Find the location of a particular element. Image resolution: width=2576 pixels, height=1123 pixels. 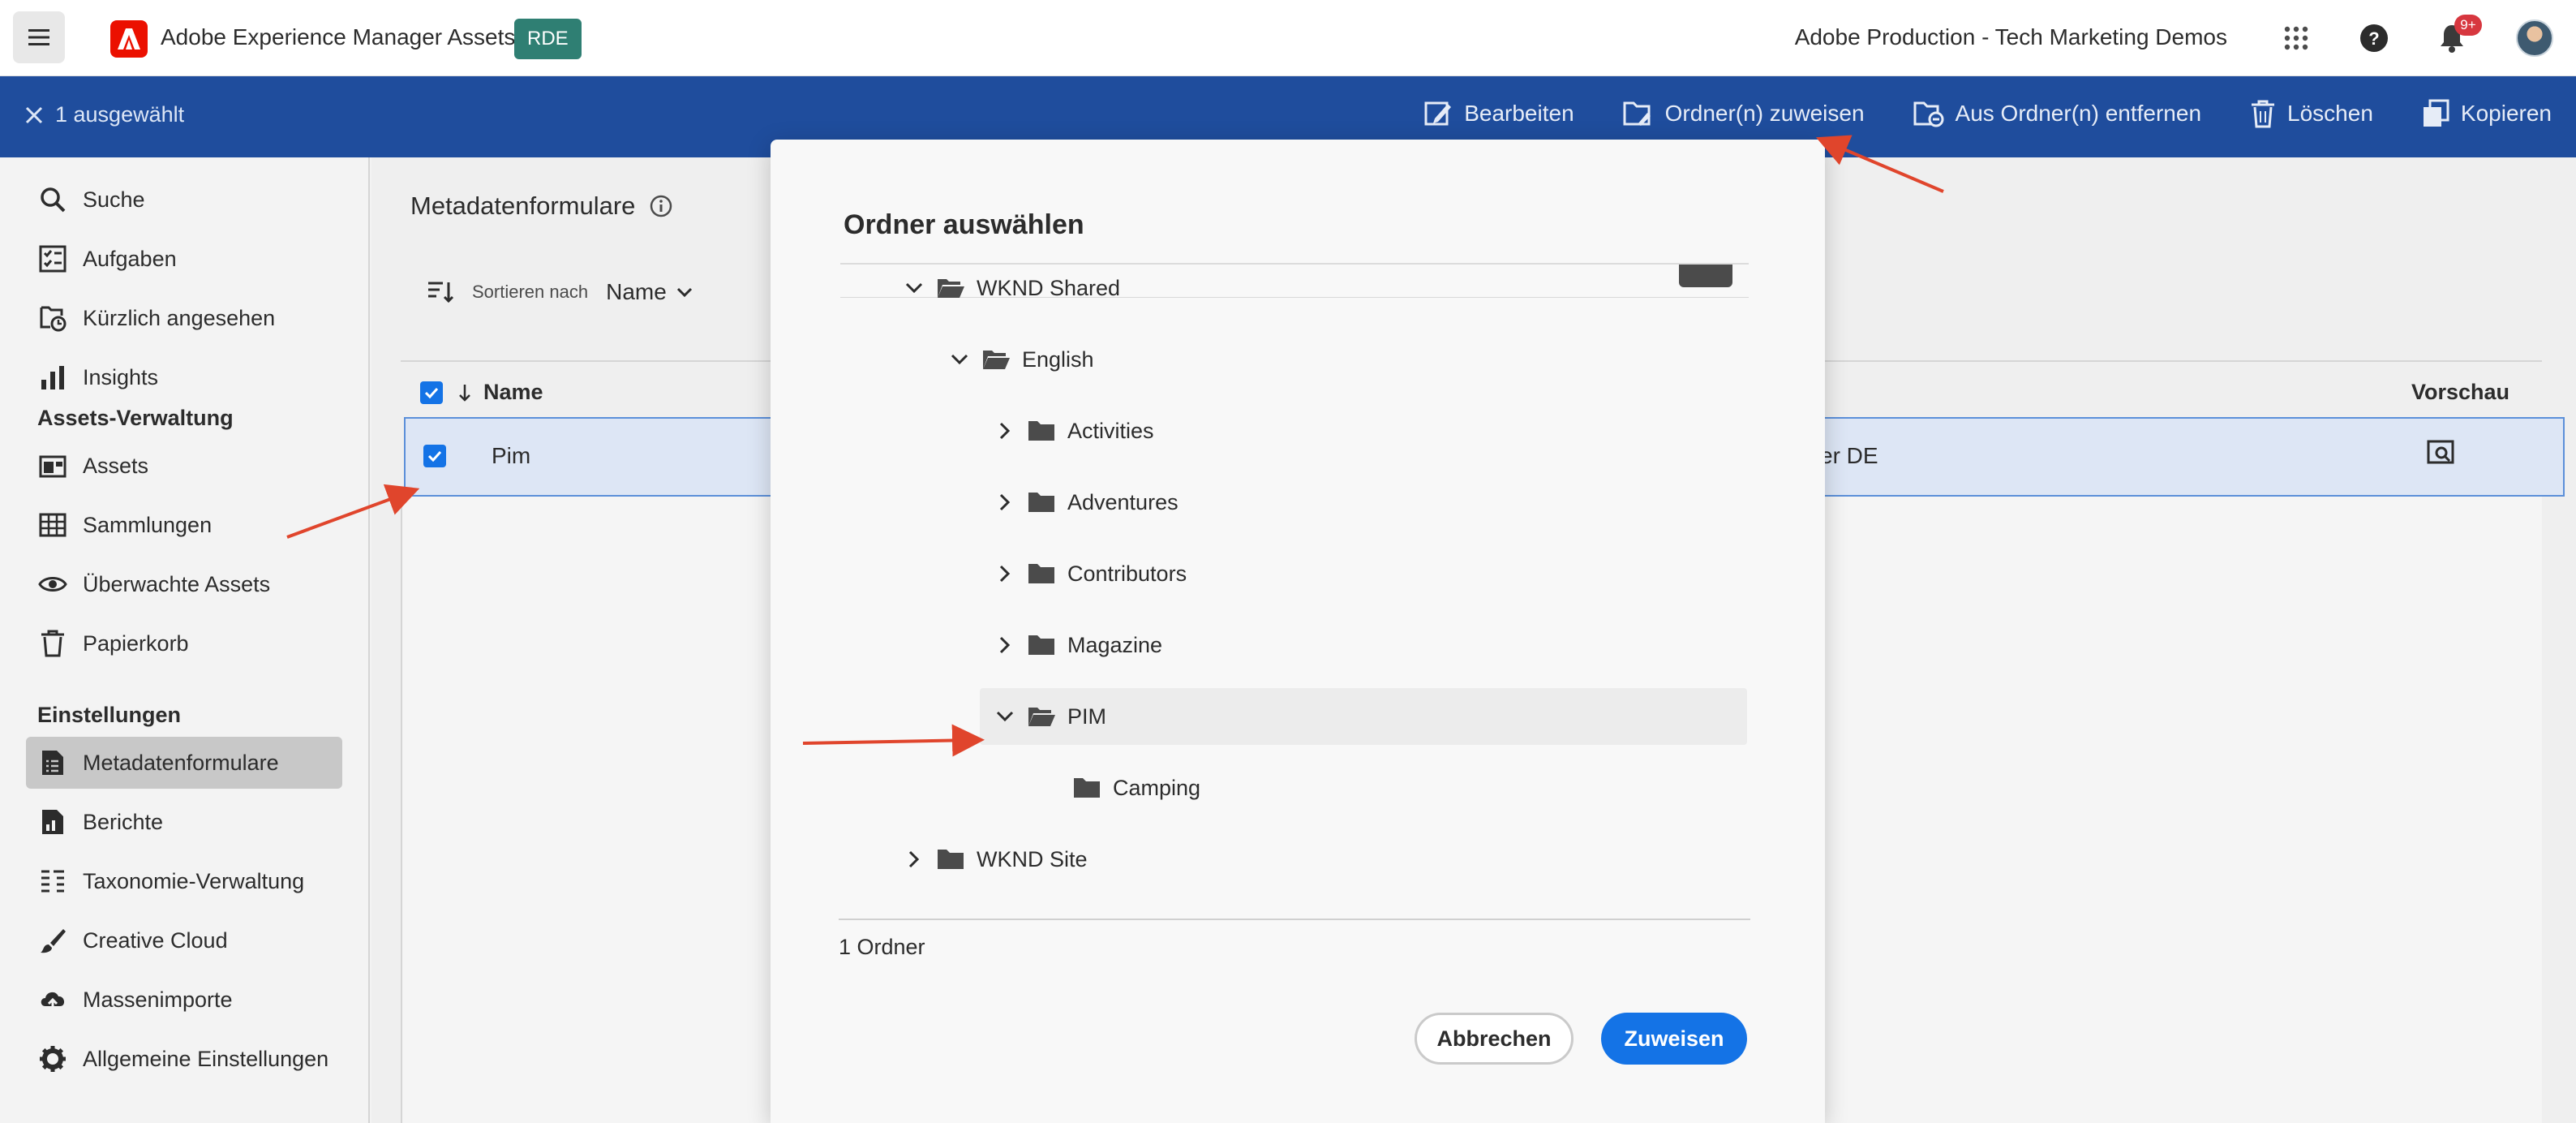

remove-from-folders-button: Aus Ordner(n) entfernen is located at coordinates (2057, 113).